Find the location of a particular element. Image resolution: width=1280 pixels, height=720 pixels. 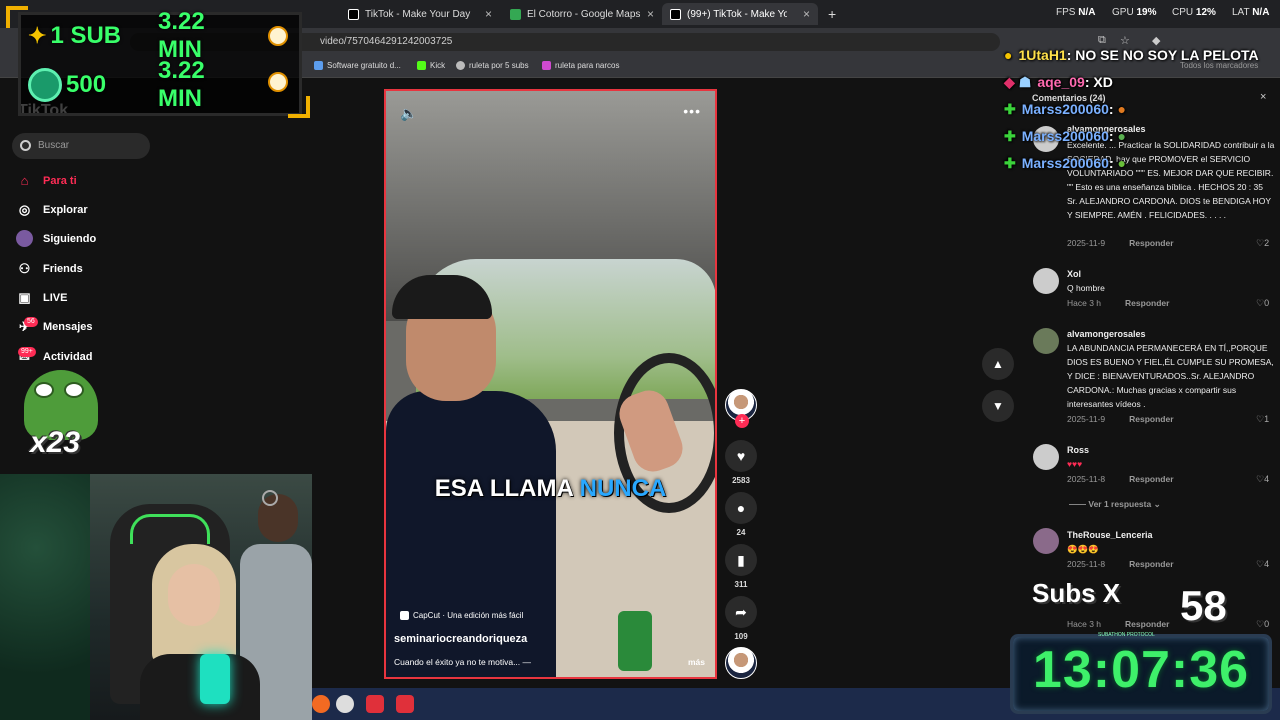

music-avatar is located at coordinates (741, 663).